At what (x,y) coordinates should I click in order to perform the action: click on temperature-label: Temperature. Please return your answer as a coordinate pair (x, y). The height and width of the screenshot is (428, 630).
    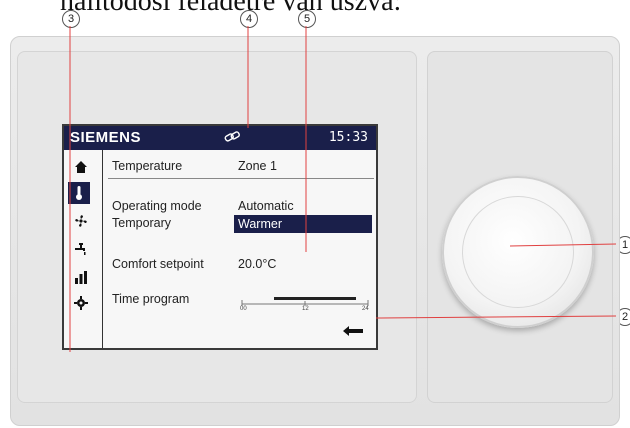
    Looking at the image, I should click on (147, 166).